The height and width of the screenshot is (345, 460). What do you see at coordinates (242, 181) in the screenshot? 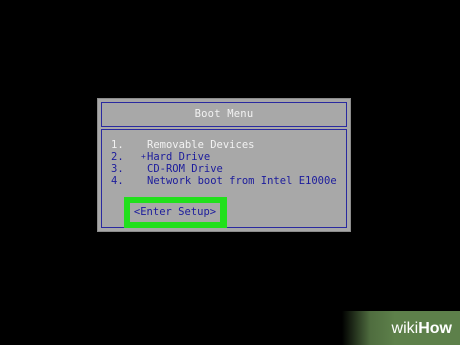
I see `boot-item-label: Network boot from Intel E1000e` at bounding box center [242, 181].